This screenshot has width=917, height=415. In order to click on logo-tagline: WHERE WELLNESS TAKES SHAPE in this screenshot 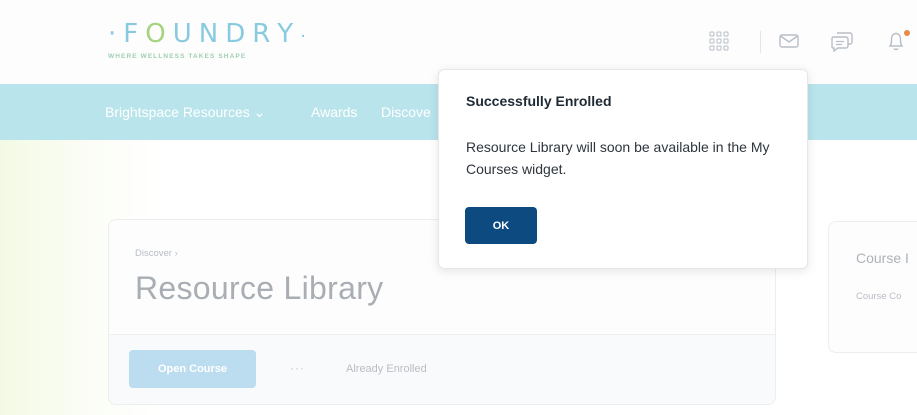, I will do `click(177, 56)`.